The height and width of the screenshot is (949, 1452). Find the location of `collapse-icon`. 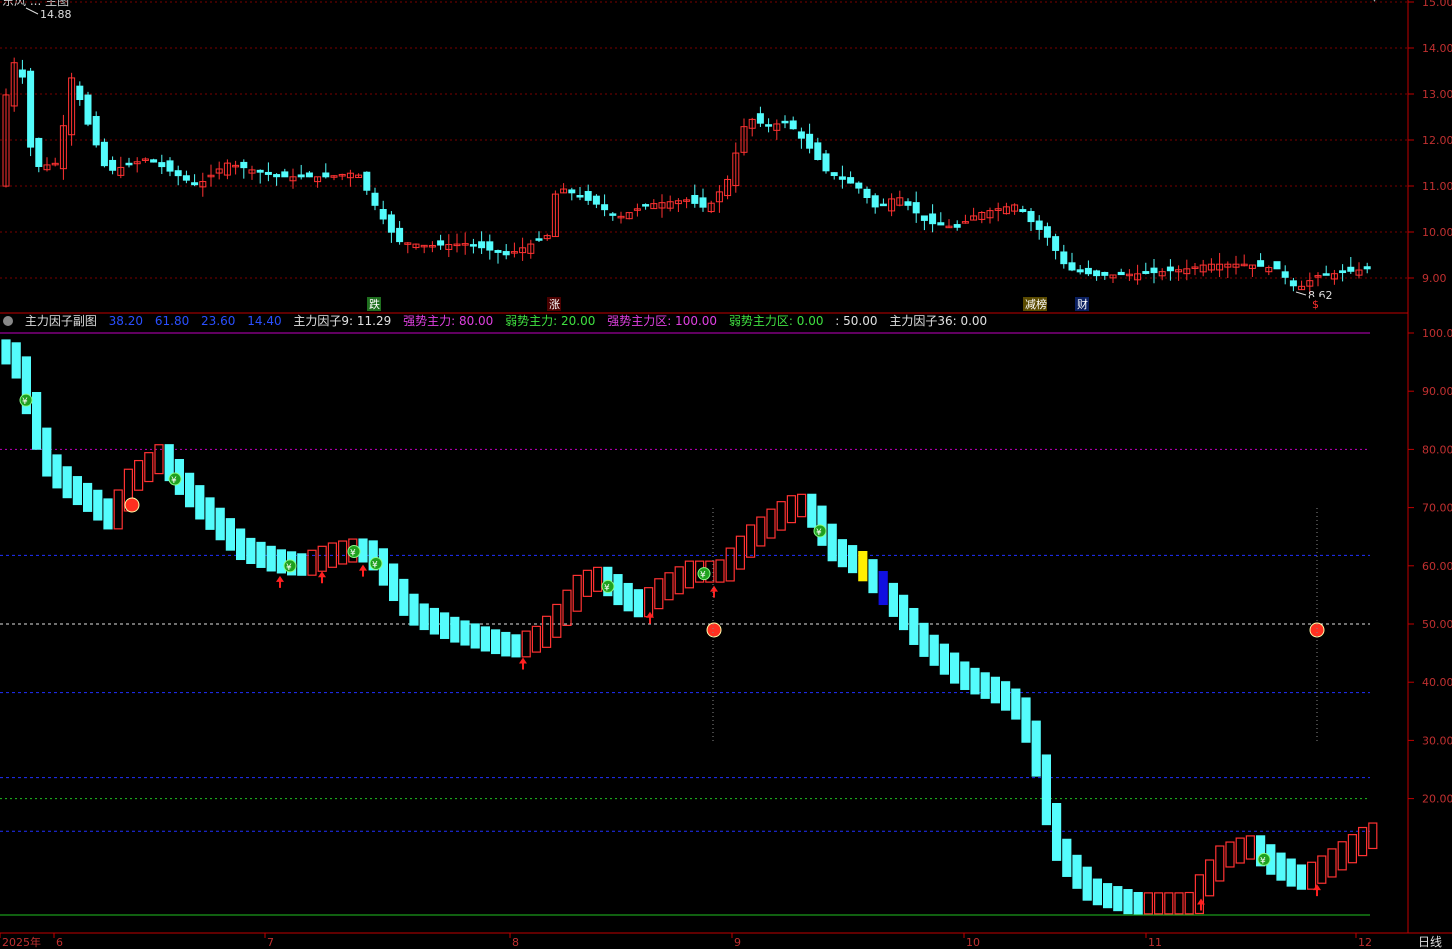

collapse-icon is located at coordinates (8, 321).